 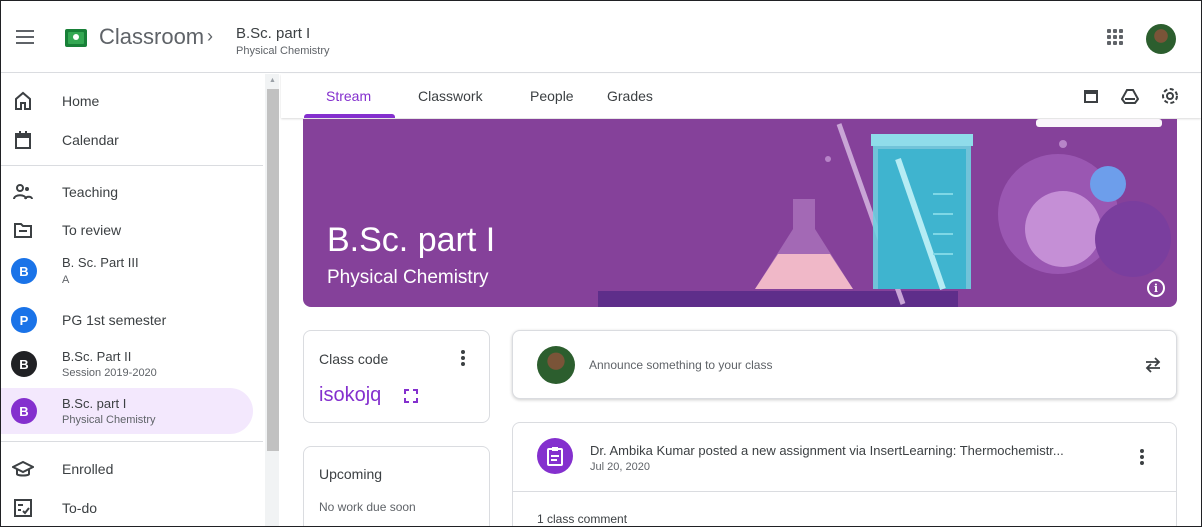 I want to click on announce-card: Announce something to your class, so click(x=844, y=364).